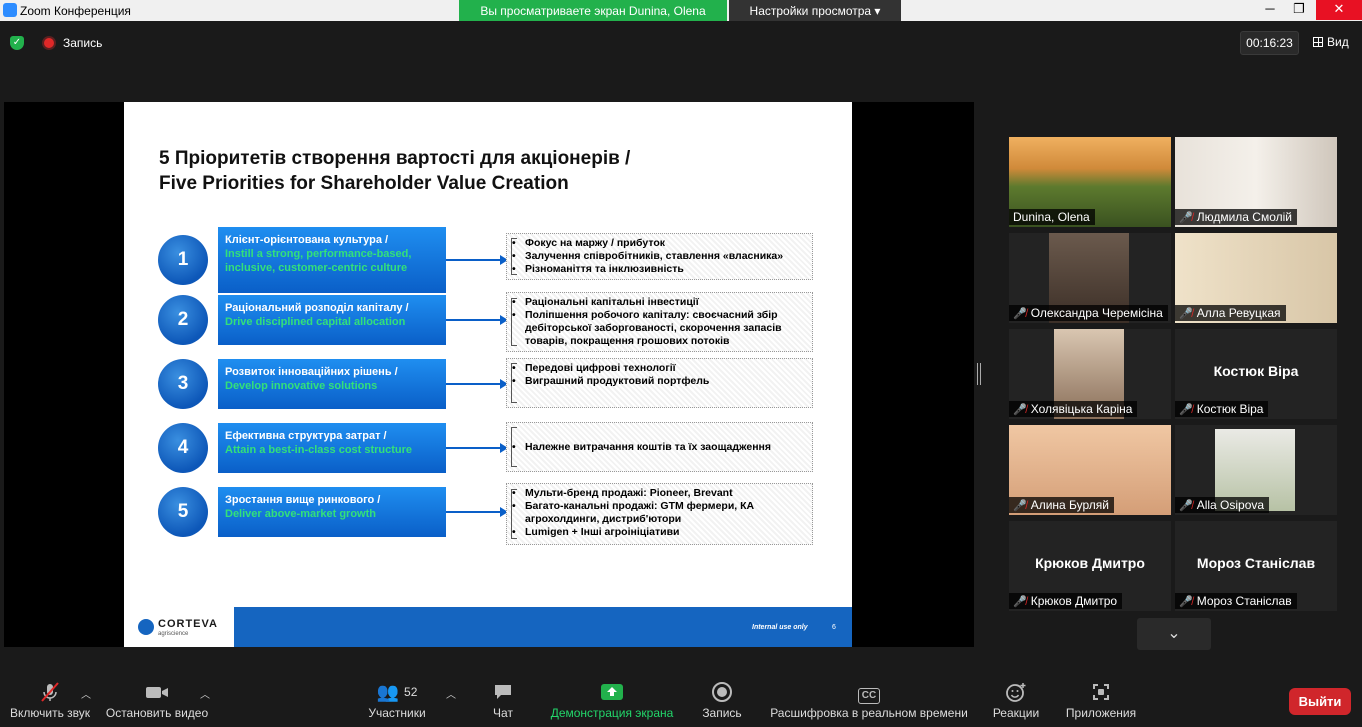  What do you see at coordinates (869, 696) in the screenshot?
I see `closed-captions-icon: CC` at bounding box center [869, 696].